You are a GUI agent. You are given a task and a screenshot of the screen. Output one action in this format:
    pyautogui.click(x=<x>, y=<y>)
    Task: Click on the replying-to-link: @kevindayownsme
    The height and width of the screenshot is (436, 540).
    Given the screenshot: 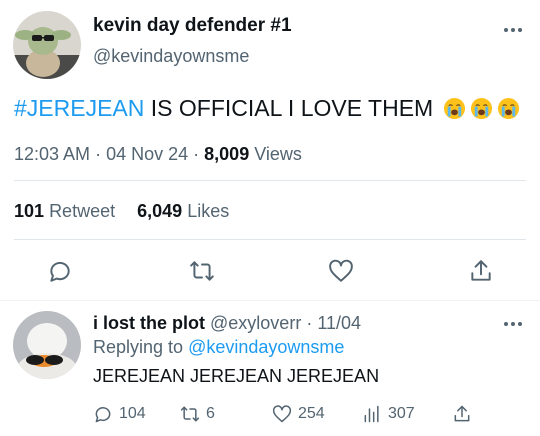 What is the action you would take?
    pyautogui.click(x=266, y=347)
    